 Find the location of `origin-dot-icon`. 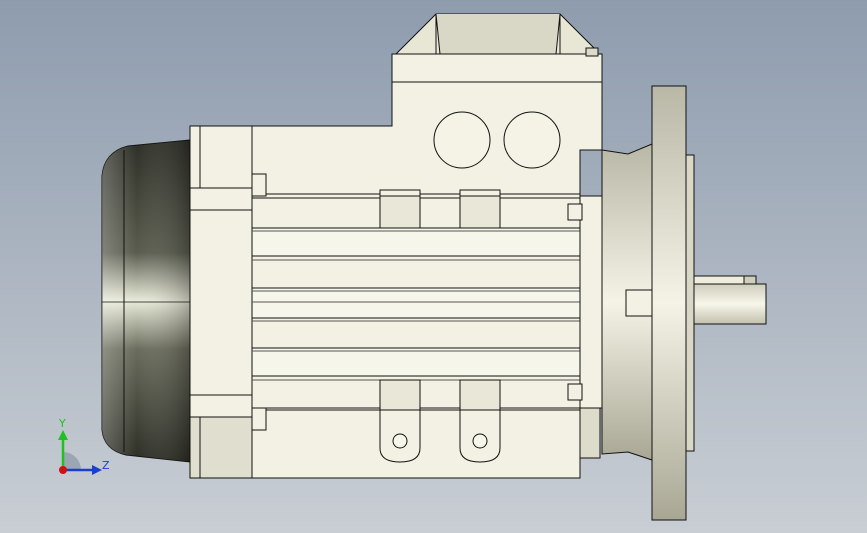

origin-dot-icon is located at coordinates (63, 470).